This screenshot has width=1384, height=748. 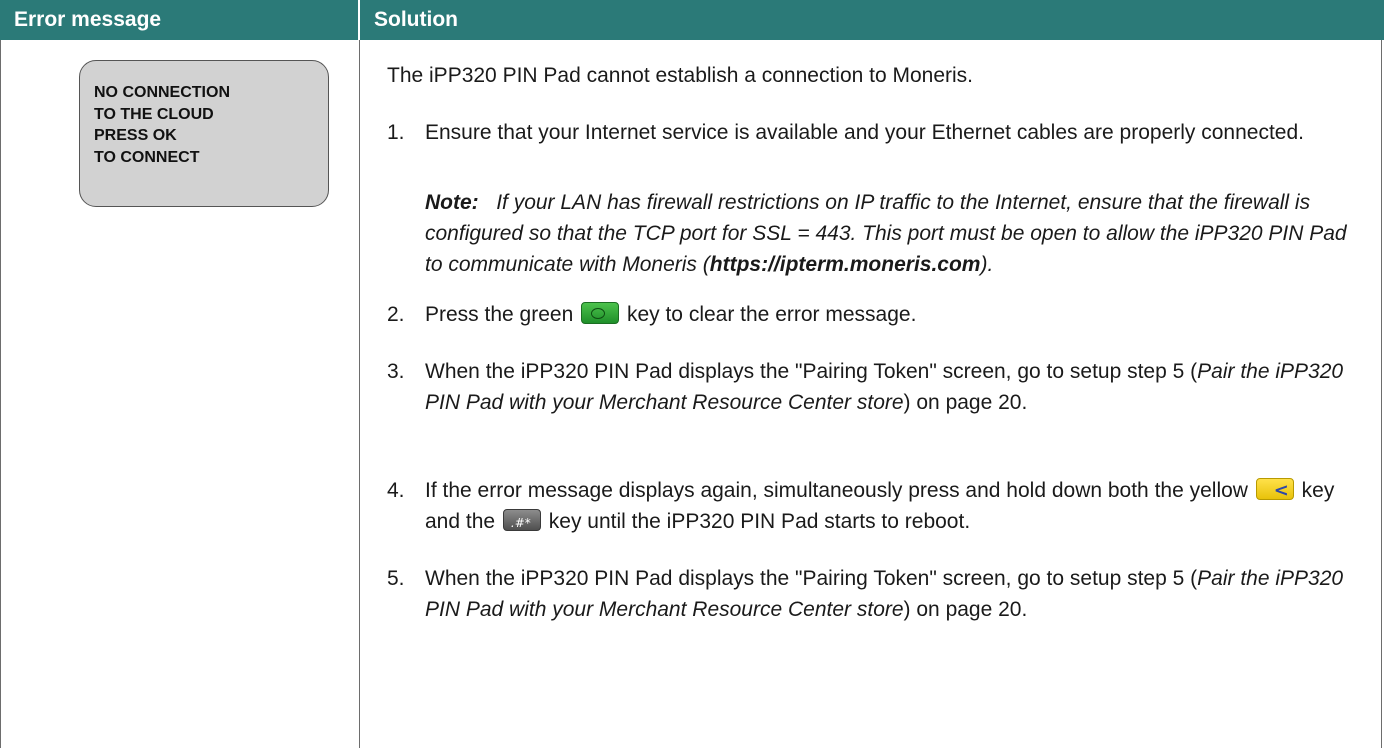 I want to click on note-label: Note:, so click(x=452, y=202).